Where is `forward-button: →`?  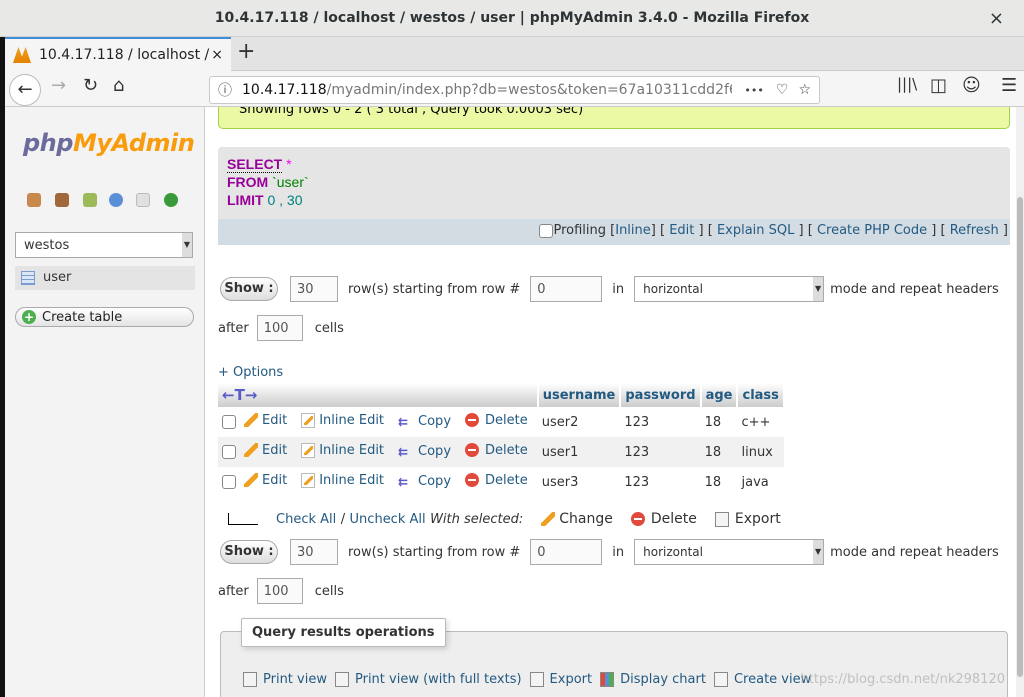
forward-button: → is located at coordinates (58, 85).